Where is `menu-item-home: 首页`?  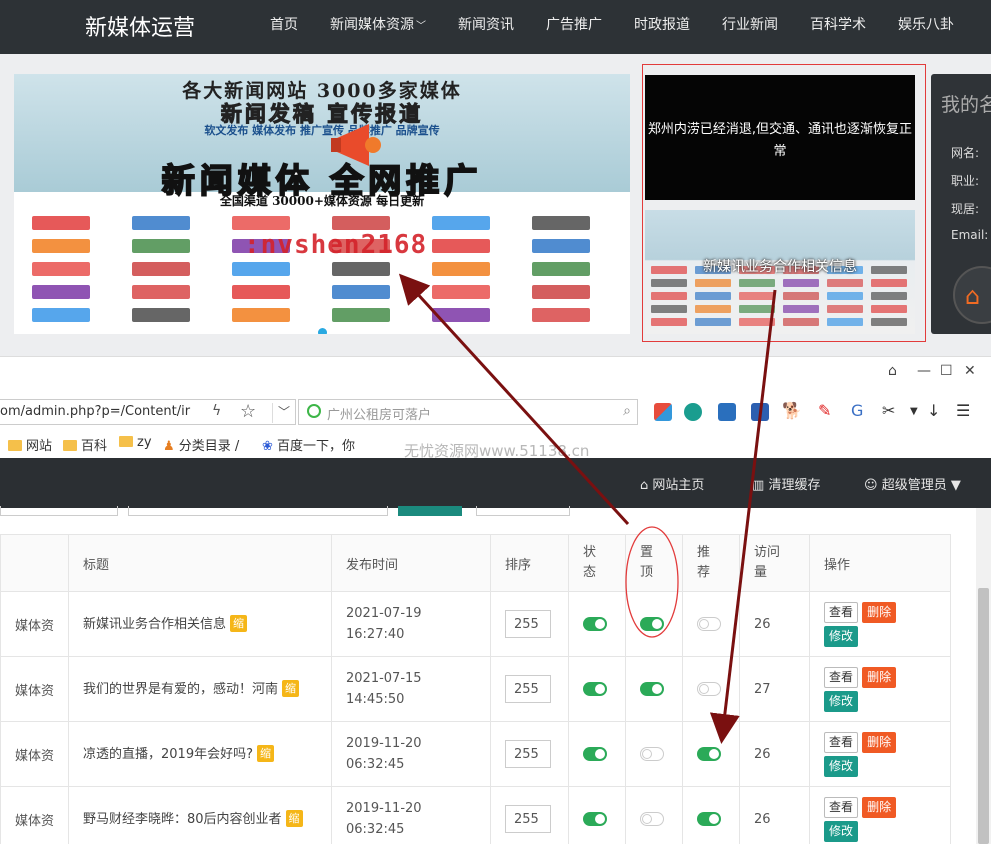 menu-item-home: 首页 is located at coordinates (284, 27).